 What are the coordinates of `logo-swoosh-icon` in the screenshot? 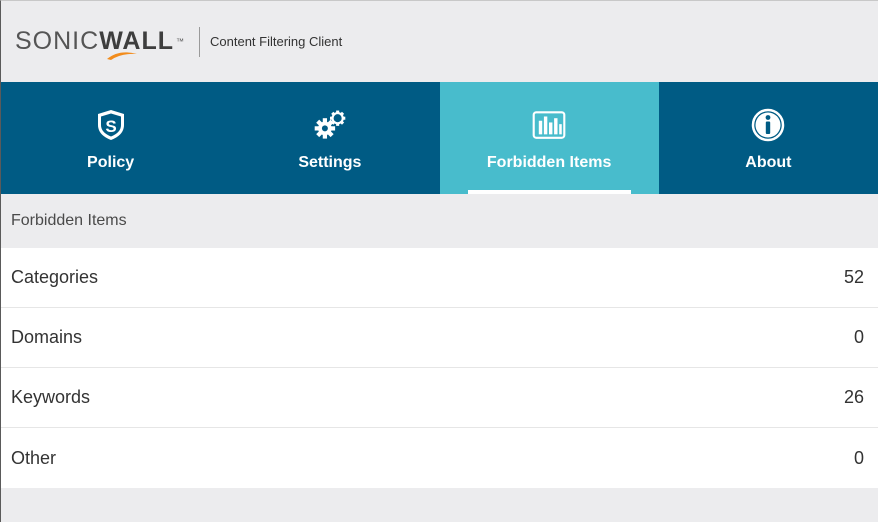 It's located at (122, 56).